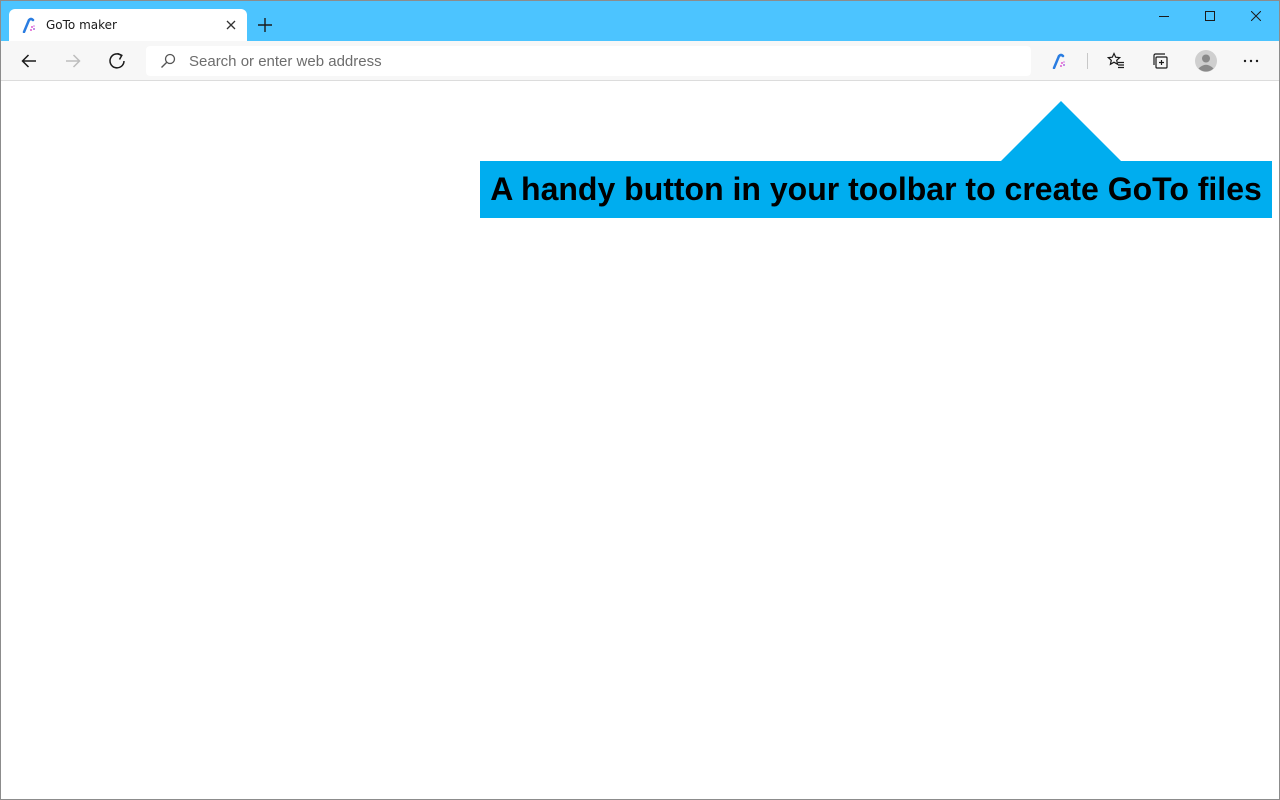 The height and width of the screenshot is (800, 1280). I want to click on close-window-button, so click(1256, 16).